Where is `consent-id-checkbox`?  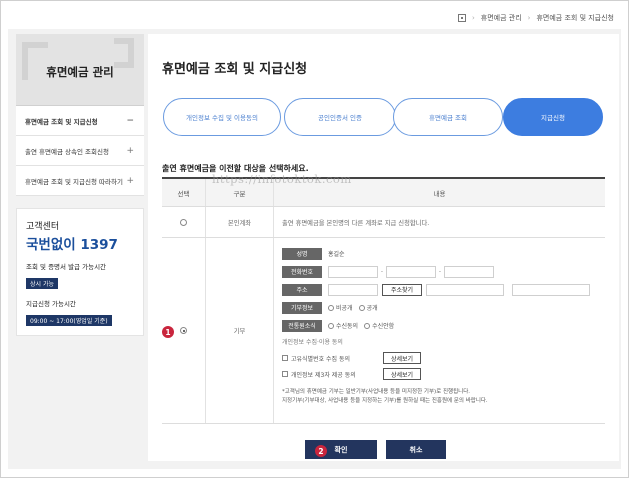 consent-id-checkbox is located at coordinates (285, 358).